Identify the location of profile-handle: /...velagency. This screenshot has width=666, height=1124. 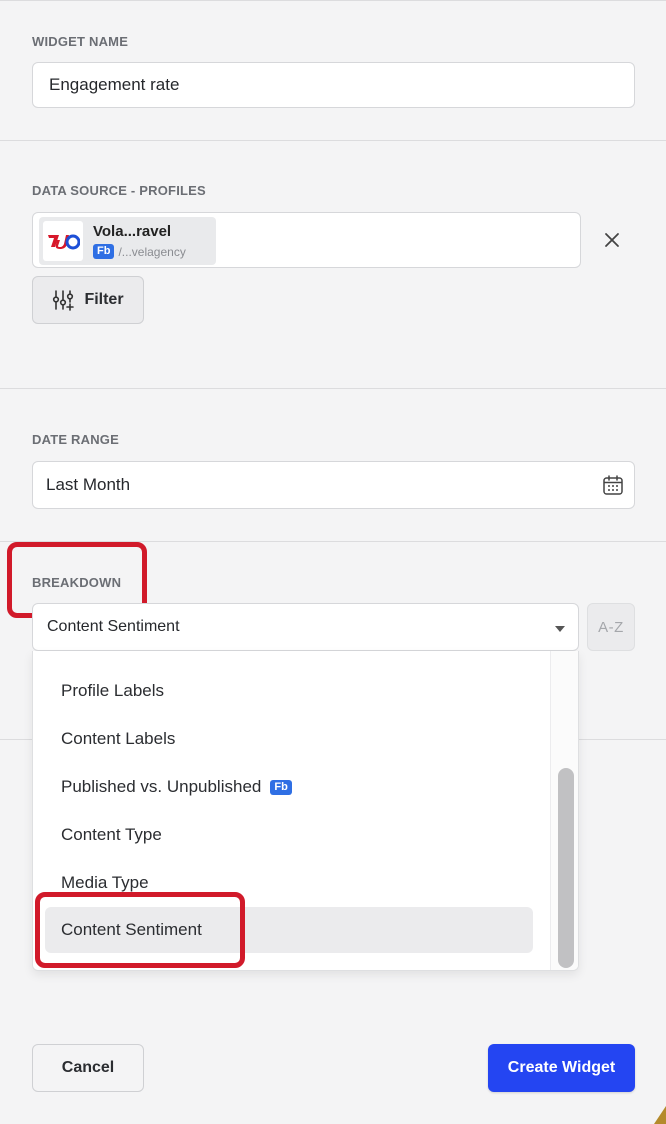
(152, 251).